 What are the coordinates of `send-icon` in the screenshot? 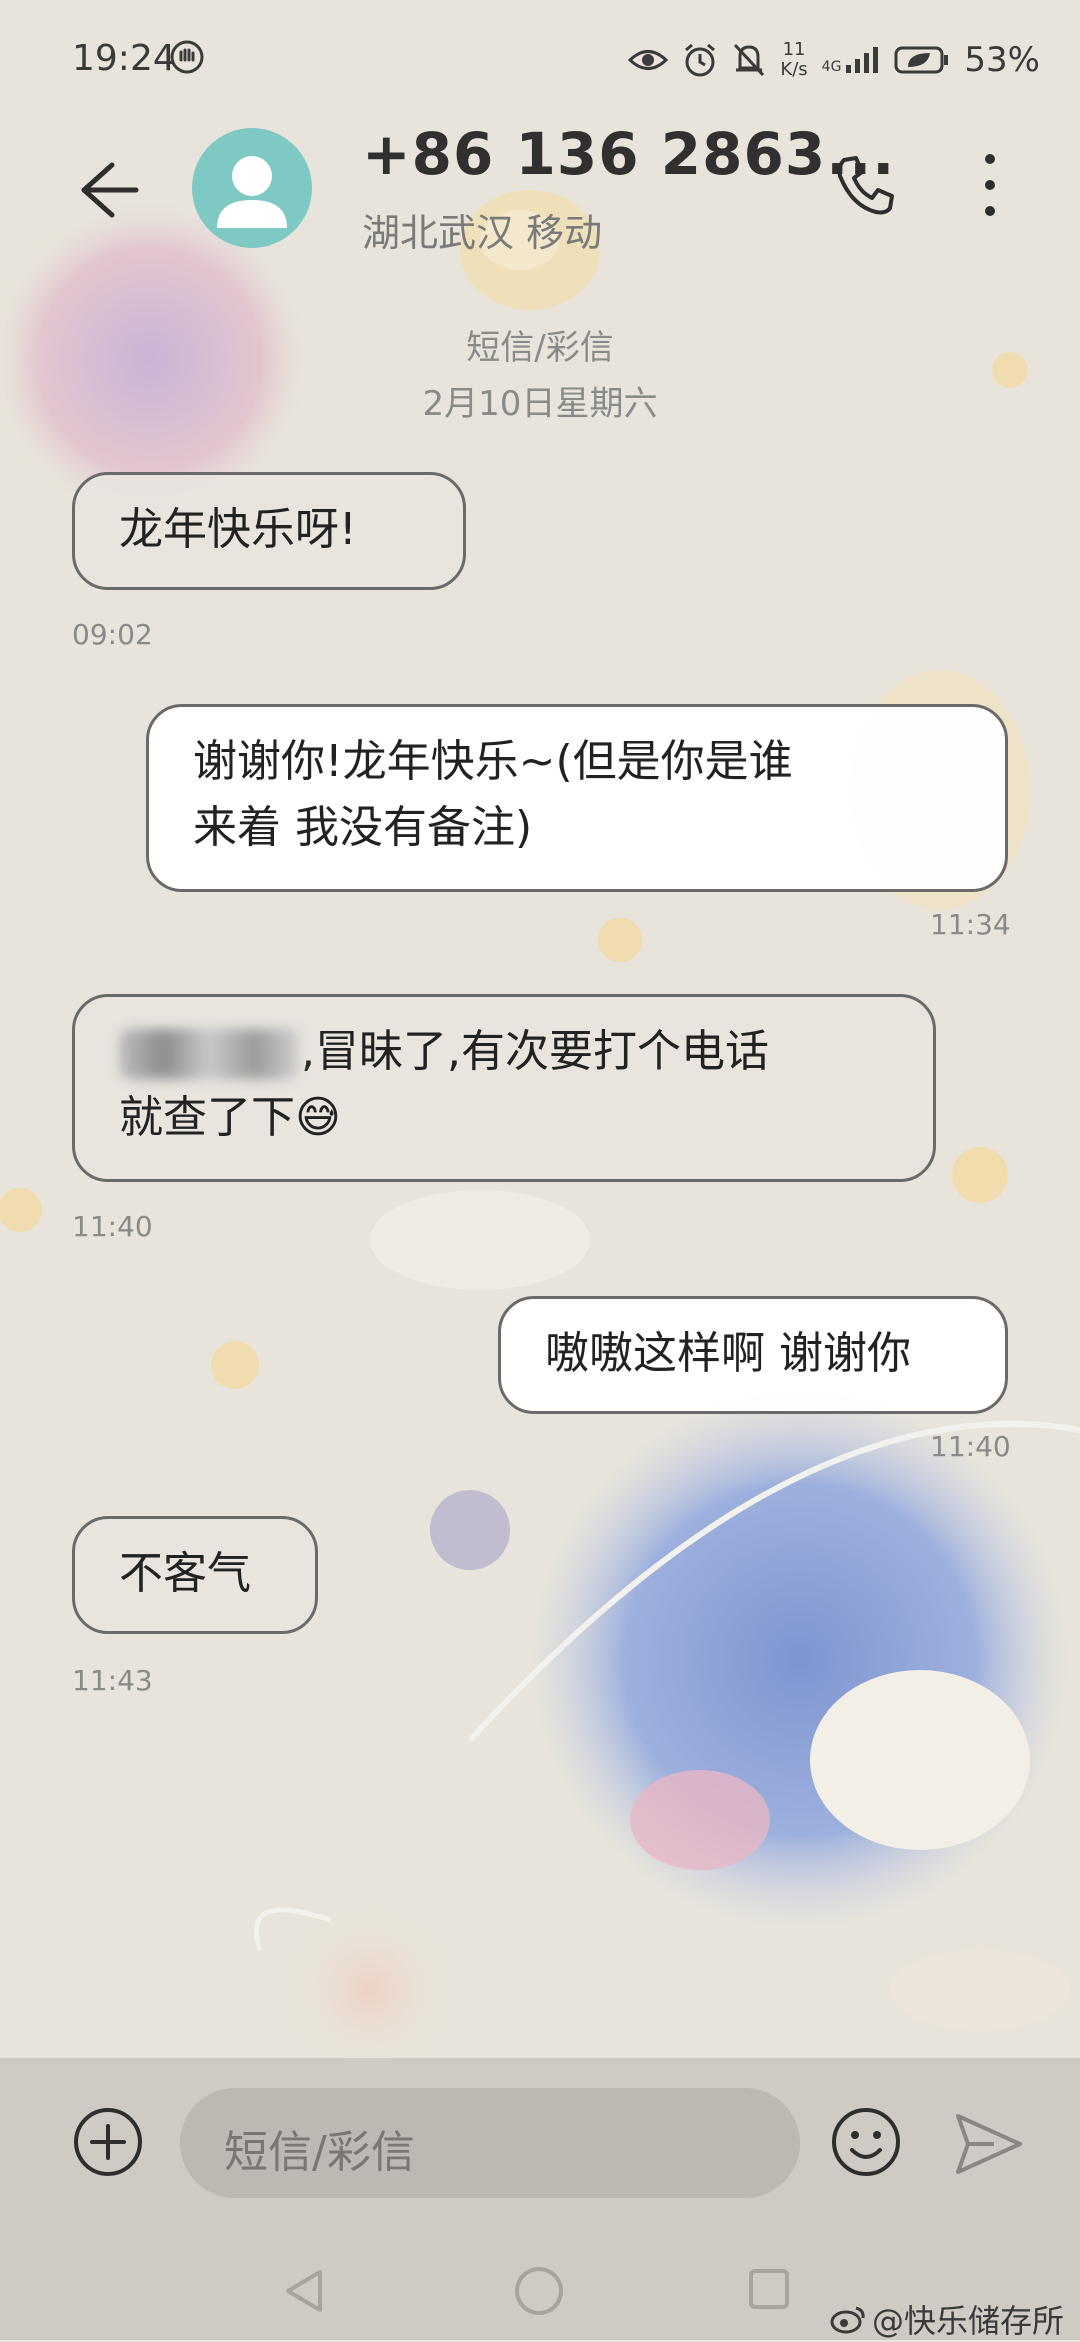 It's located at (988, 2144).